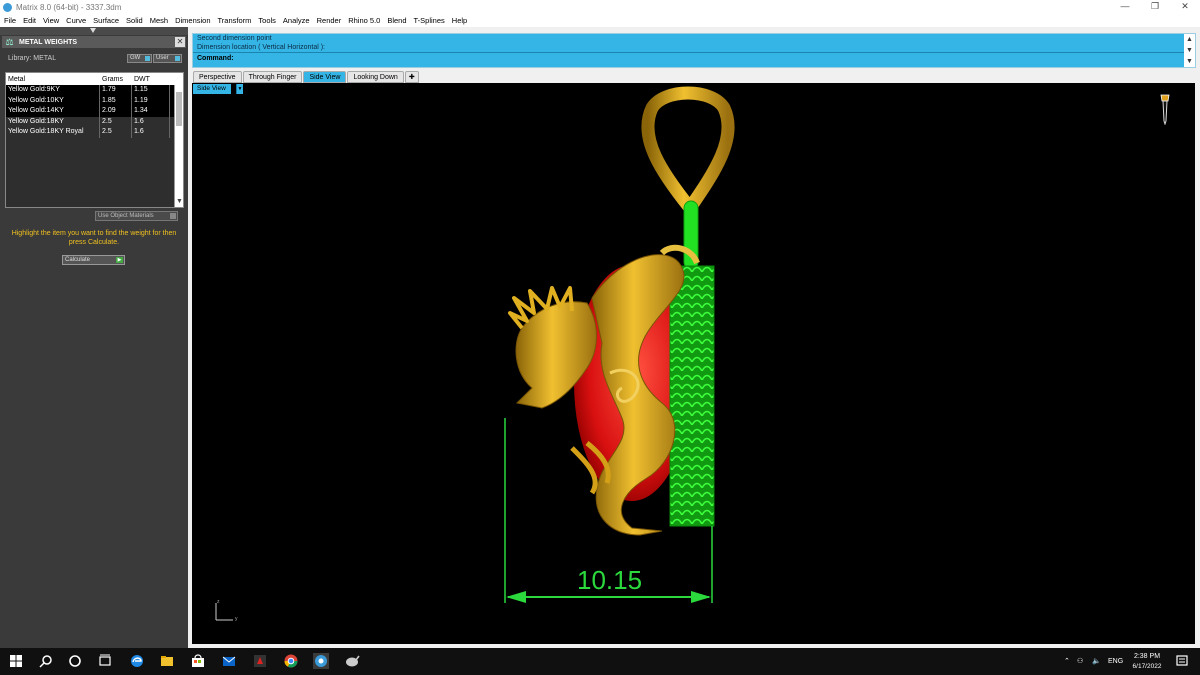 The image size is (1200, 675). I want to click on user-library-button: User, so click(167, 58).